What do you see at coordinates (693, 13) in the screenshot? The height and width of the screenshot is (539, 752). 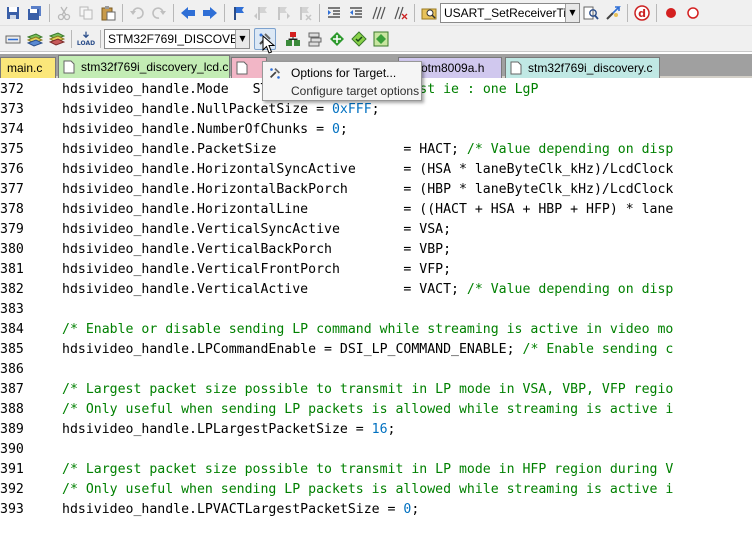 I see `disable-breakpoint-icon` at bounding box center [693, 13].